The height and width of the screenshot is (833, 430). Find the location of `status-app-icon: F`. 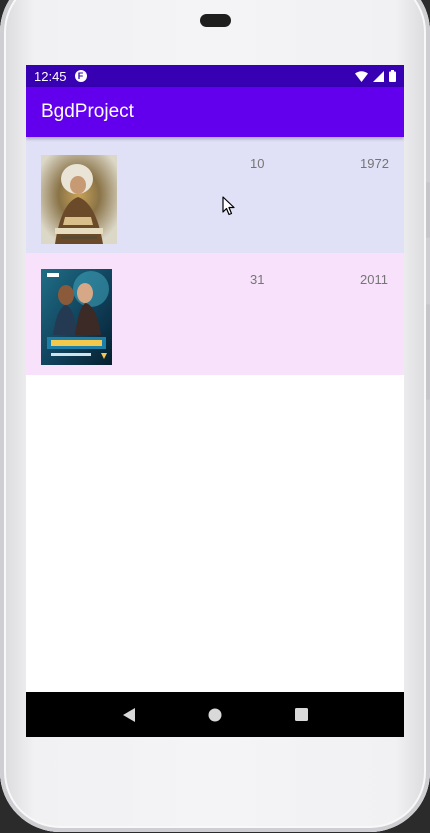

status-app-icon: F is located at coordinates (80, 76).